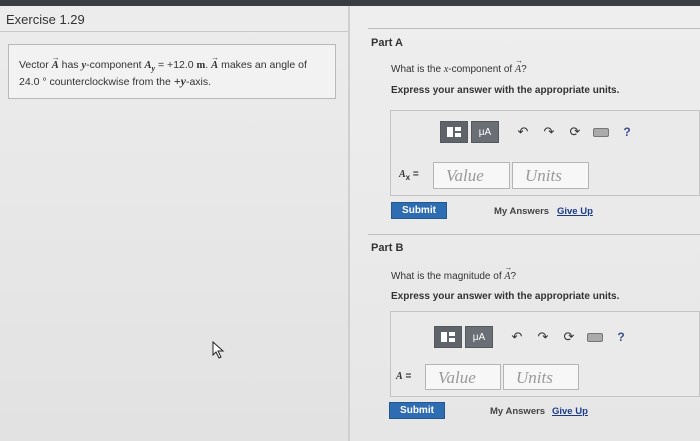 The height and width of the screenshot is (441, 700). I want to click on part-a-my-answers-link: My Answers, so click(521, 211).